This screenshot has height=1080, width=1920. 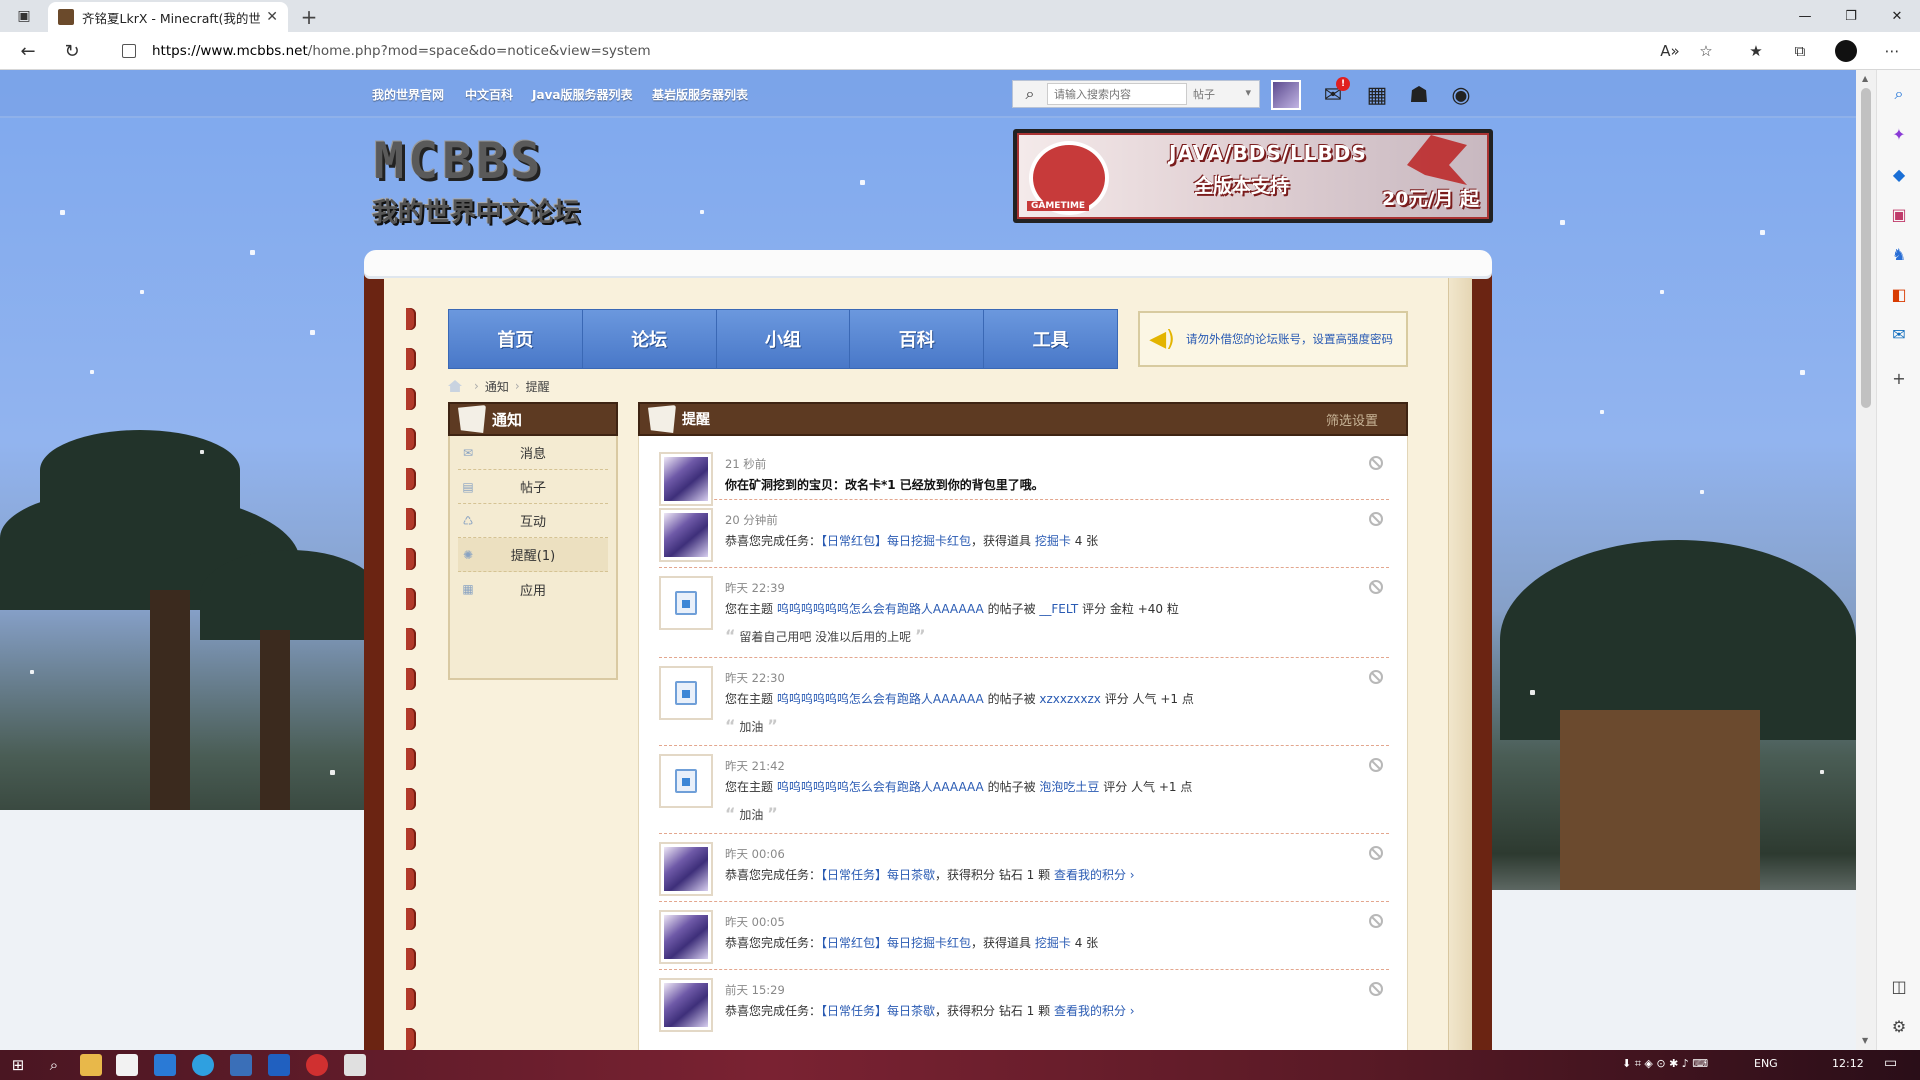 What do you see at coordinates (272, 17) in the screenshot?
I see `close-tab-icon: ✕` at bounding box center [272, 17].